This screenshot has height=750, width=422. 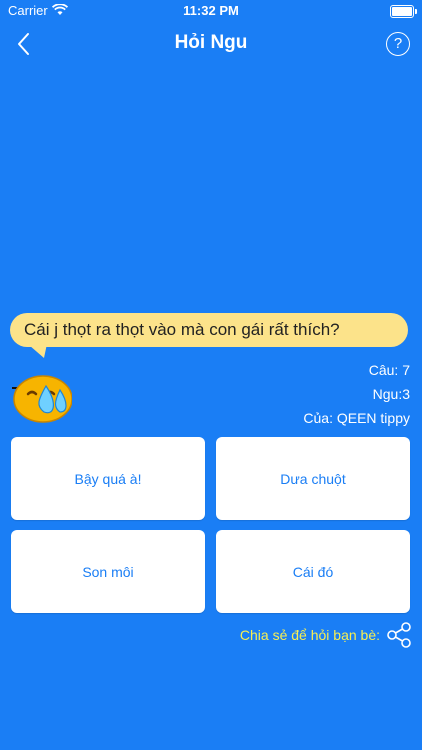 What do you see at coordinates (399, 635) in the screenshot?
I see `share-icon` at bounding box center [399, 635].